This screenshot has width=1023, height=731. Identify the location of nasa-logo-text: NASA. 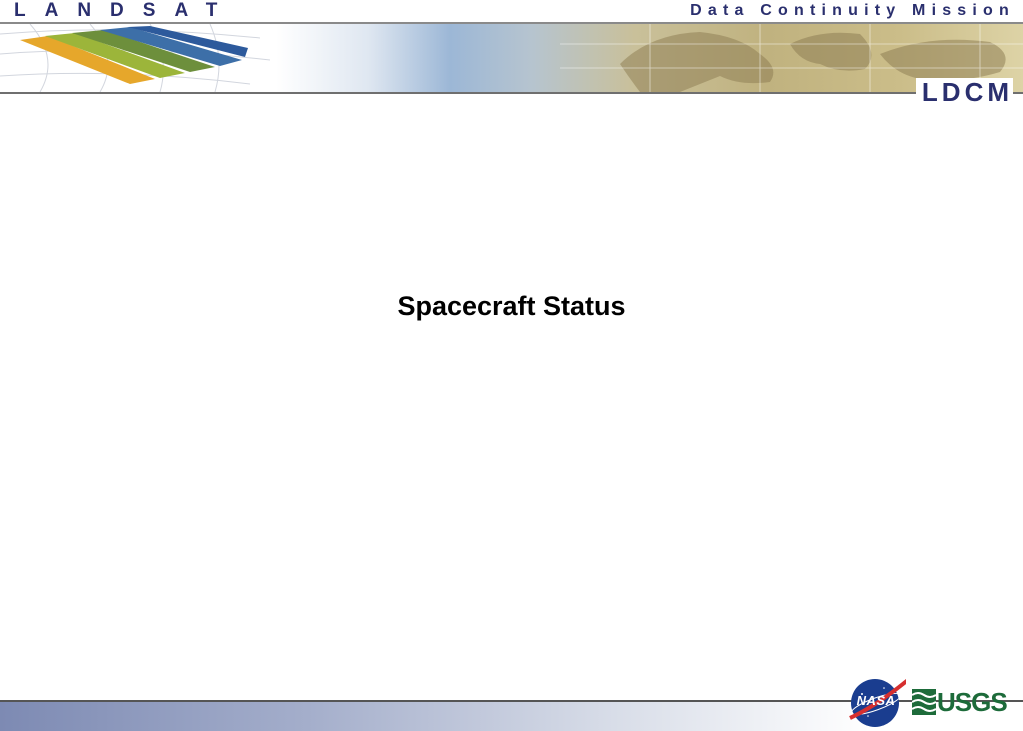
(876, 700).